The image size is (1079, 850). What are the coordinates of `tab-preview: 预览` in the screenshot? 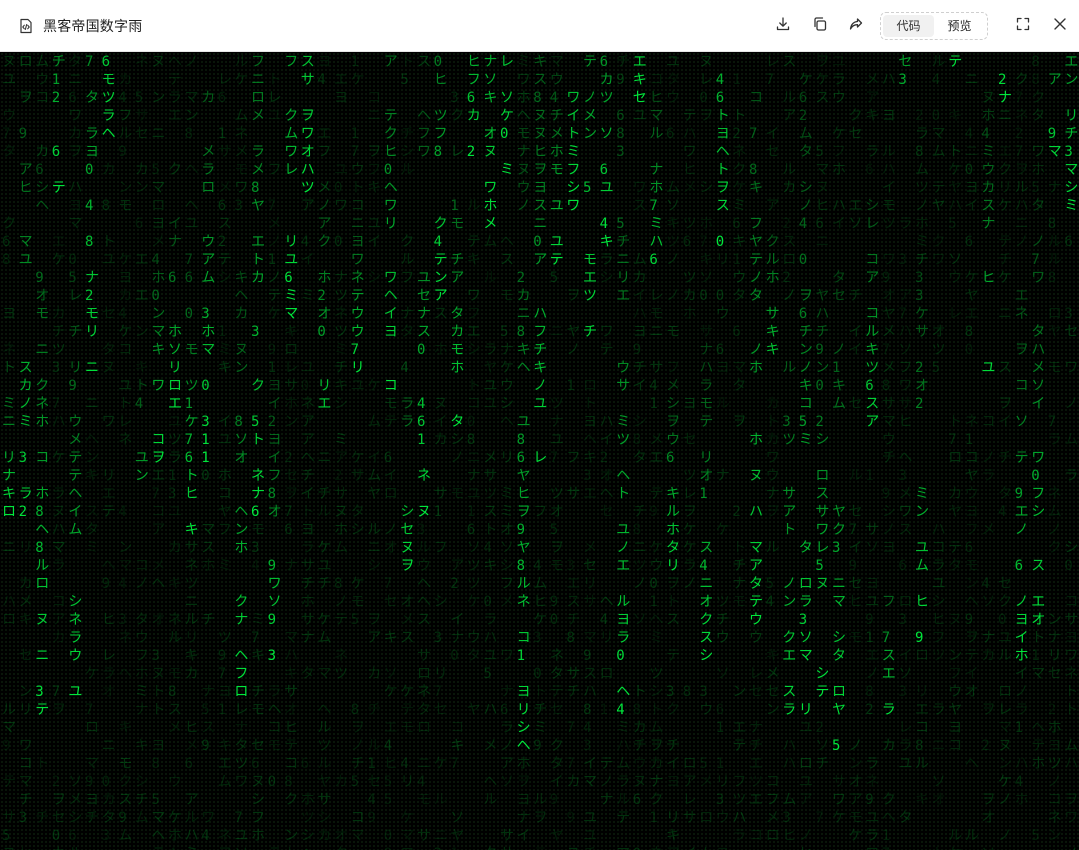 It's located at (959, 26).